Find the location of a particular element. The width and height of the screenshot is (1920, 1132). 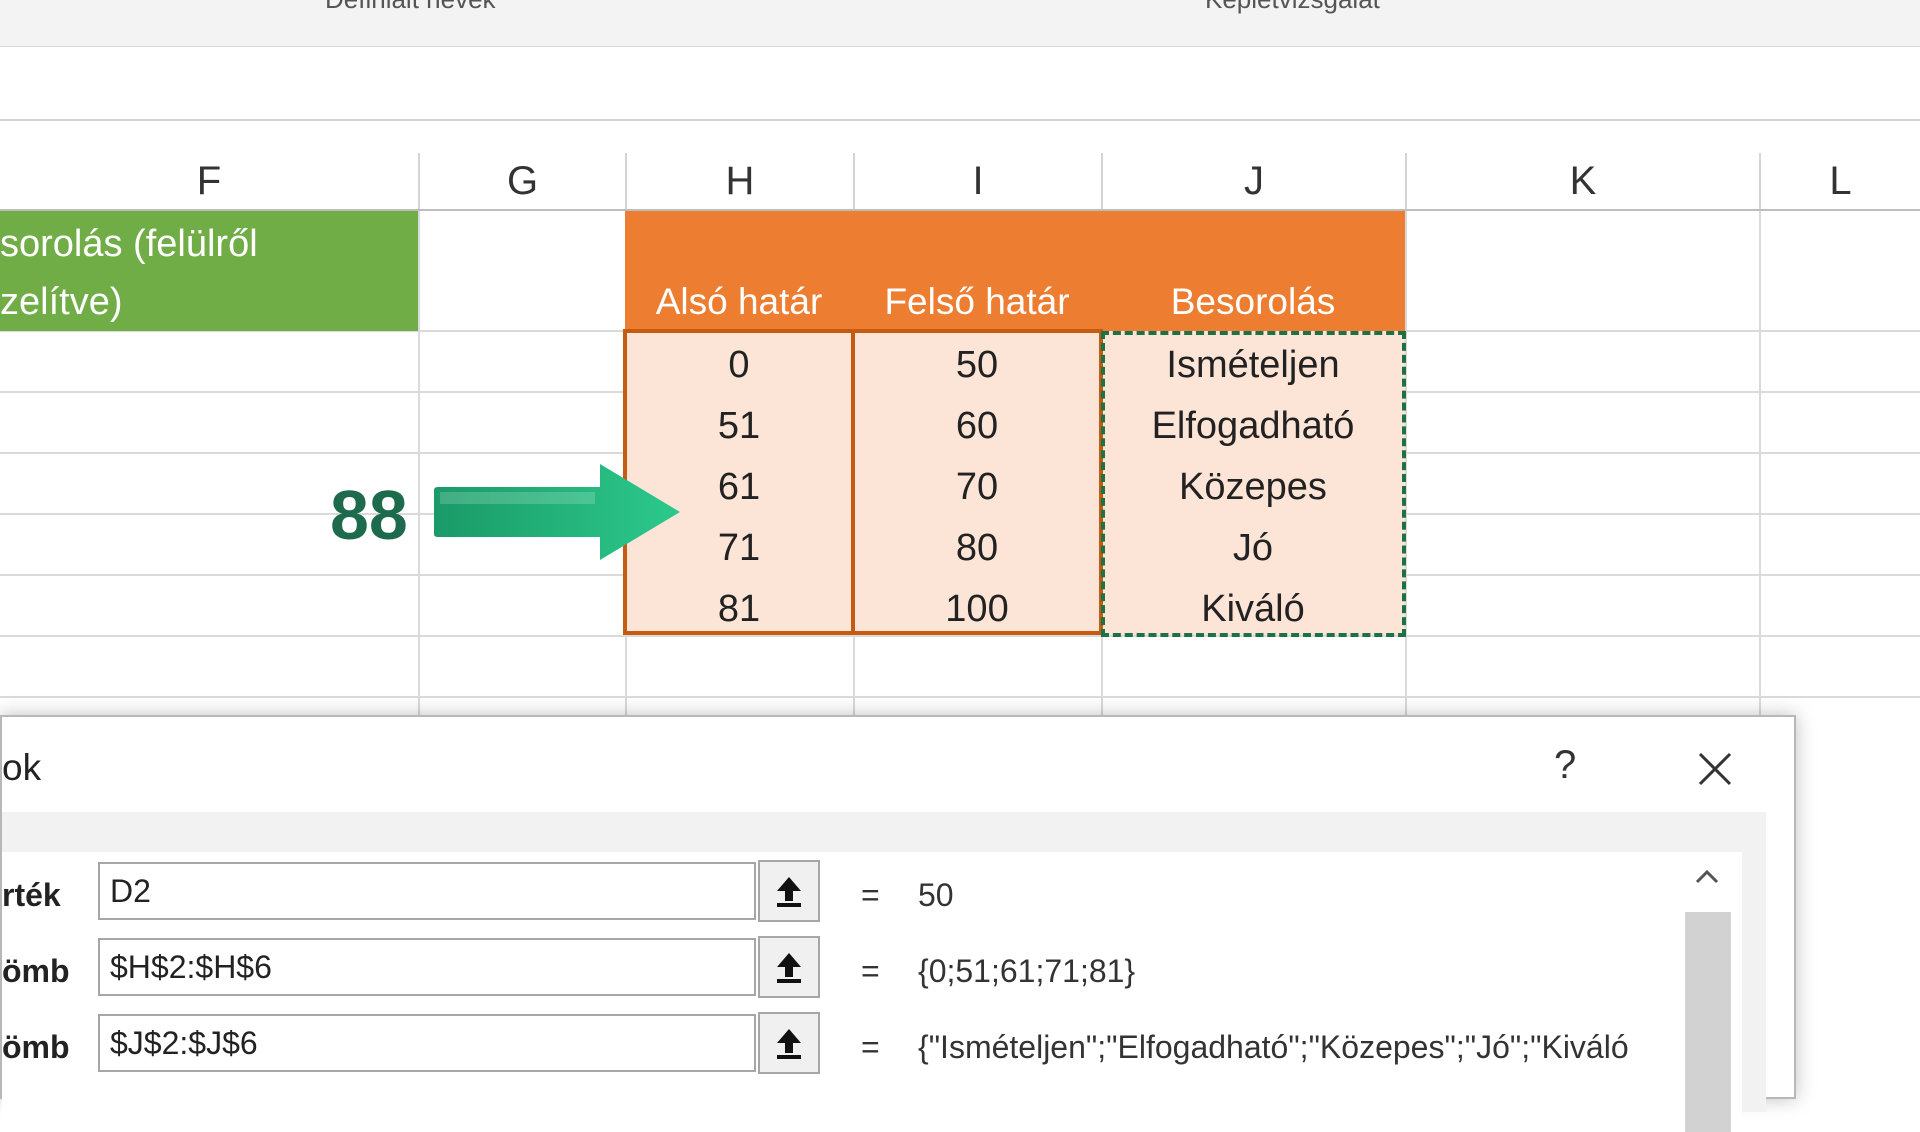

column-header-k: K is located at coordinates (1584, 181).